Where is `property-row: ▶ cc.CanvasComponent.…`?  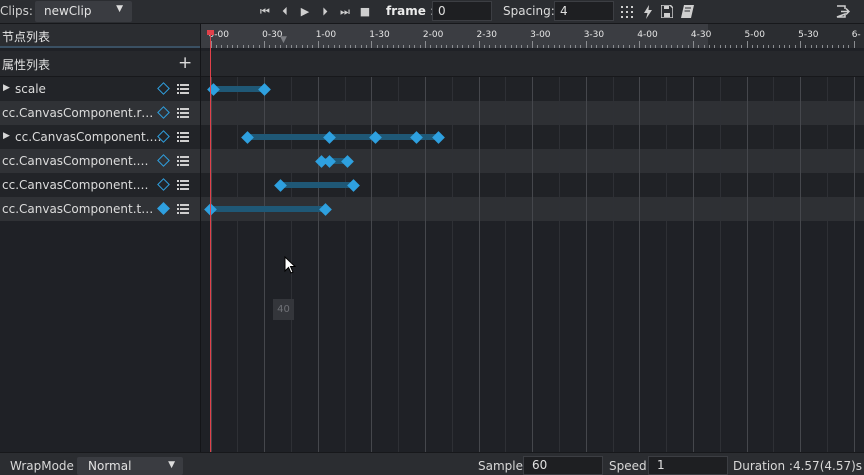 property-row: ▶ cc.CanvasComponent.… is located at coordinates (100, 137).